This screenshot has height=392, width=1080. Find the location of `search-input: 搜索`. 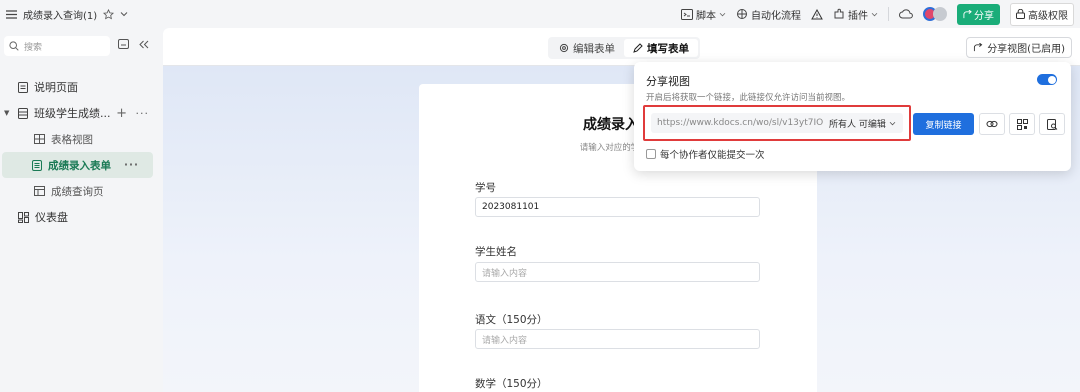

search-input: 搜索 is located at coordinates (57, 46).